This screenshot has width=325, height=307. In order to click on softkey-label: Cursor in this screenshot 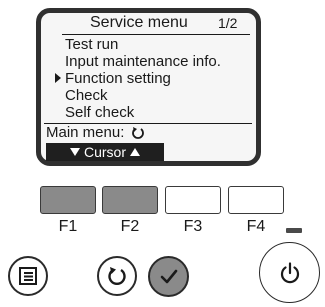, I will do `click(104, 152)`.